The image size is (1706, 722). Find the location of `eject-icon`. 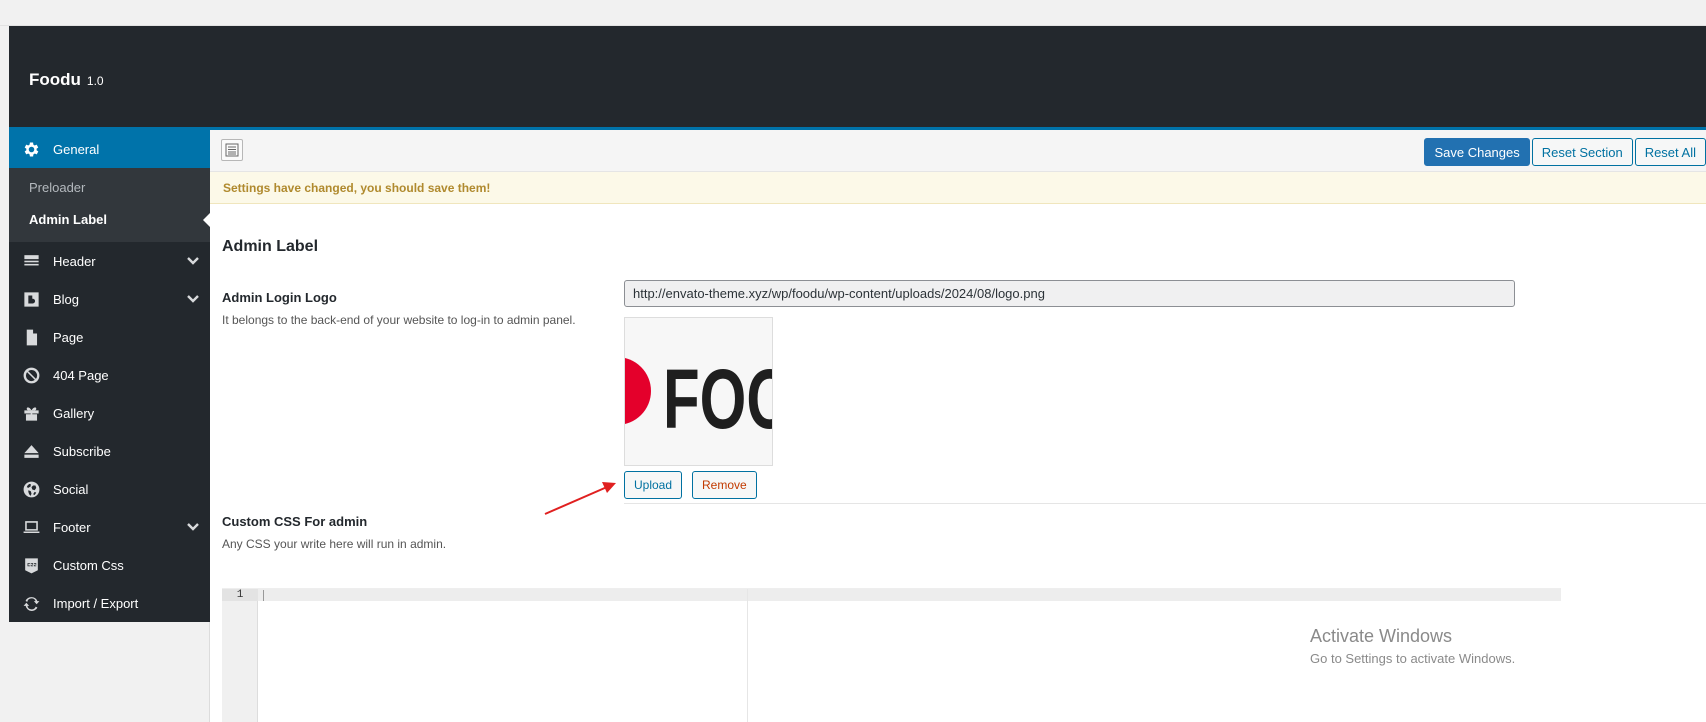

eject-icon is located at coordinates (31, 451).